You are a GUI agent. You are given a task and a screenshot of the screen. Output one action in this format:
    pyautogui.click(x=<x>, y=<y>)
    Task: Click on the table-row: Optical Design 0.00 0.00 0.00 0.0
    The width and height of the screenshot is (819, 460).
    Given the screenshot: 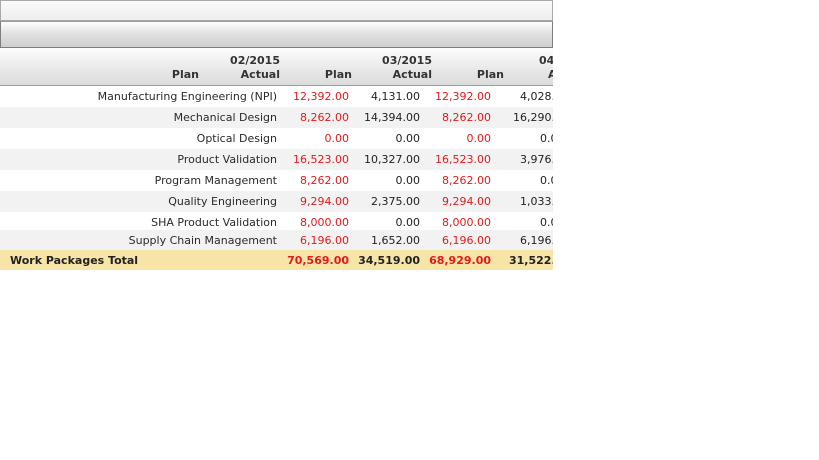 What is the action you would take?
    pyautogui.click(x=276, y=138)
    